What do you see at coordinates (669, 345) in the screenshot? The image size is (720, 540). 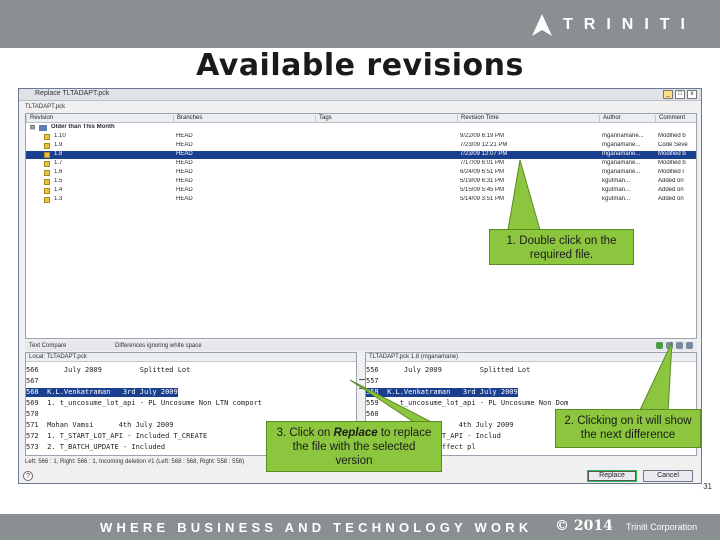 I see `next-difference-icon` at bounding box center [669, 345].